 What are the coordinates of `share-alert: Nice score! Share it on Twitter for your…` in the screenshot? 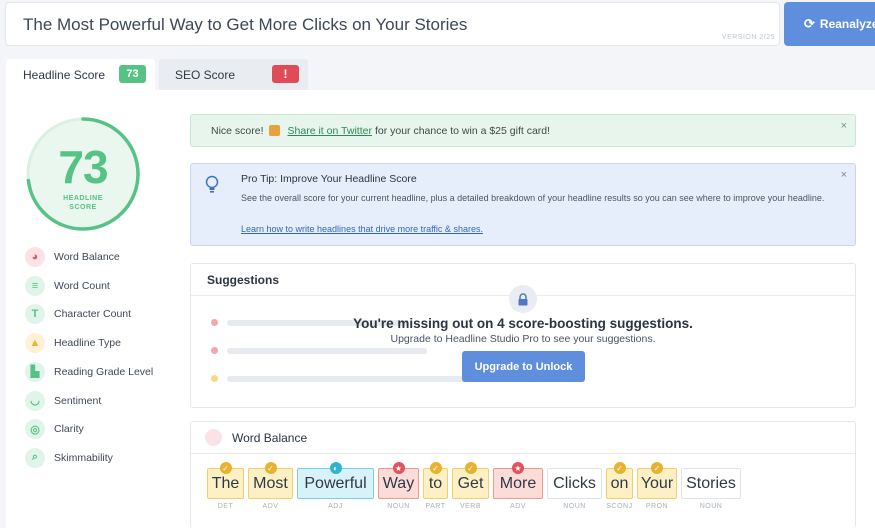 It's located at (523, 130).